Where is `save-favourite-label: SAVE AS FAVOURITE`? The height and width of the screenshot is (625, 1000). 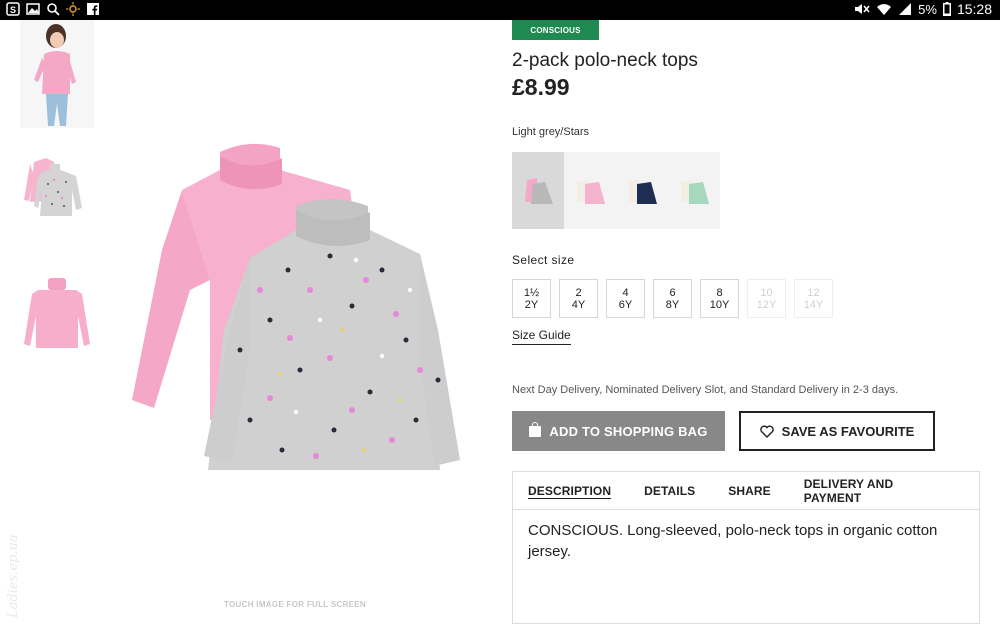
save-favourite-label: SAVE AS FAVOURITE is located at coordinates (848, 431).